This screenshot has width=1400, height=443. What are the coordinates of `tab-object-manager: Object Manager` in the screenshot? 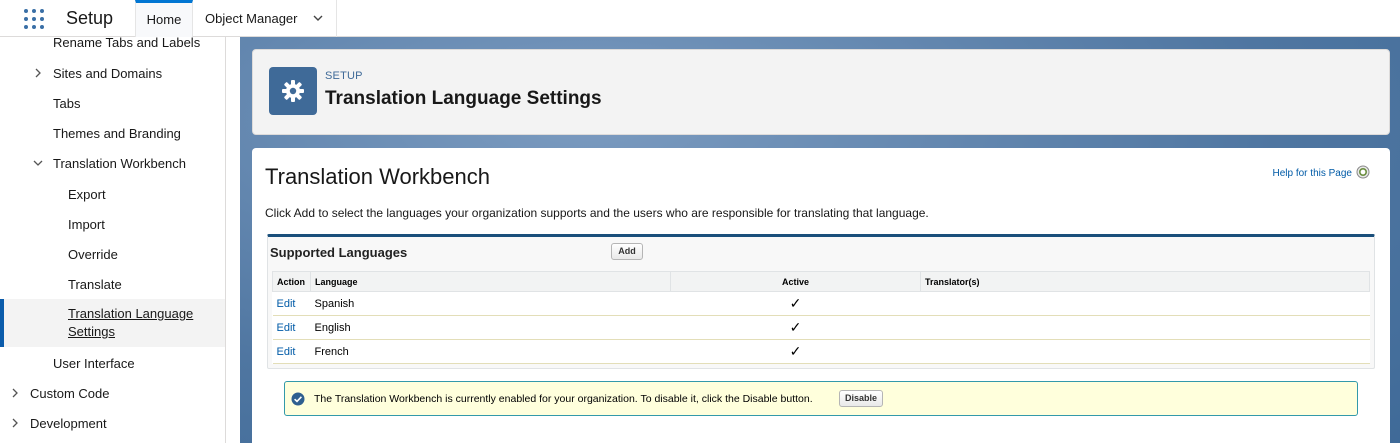 It's located at (265, 18).